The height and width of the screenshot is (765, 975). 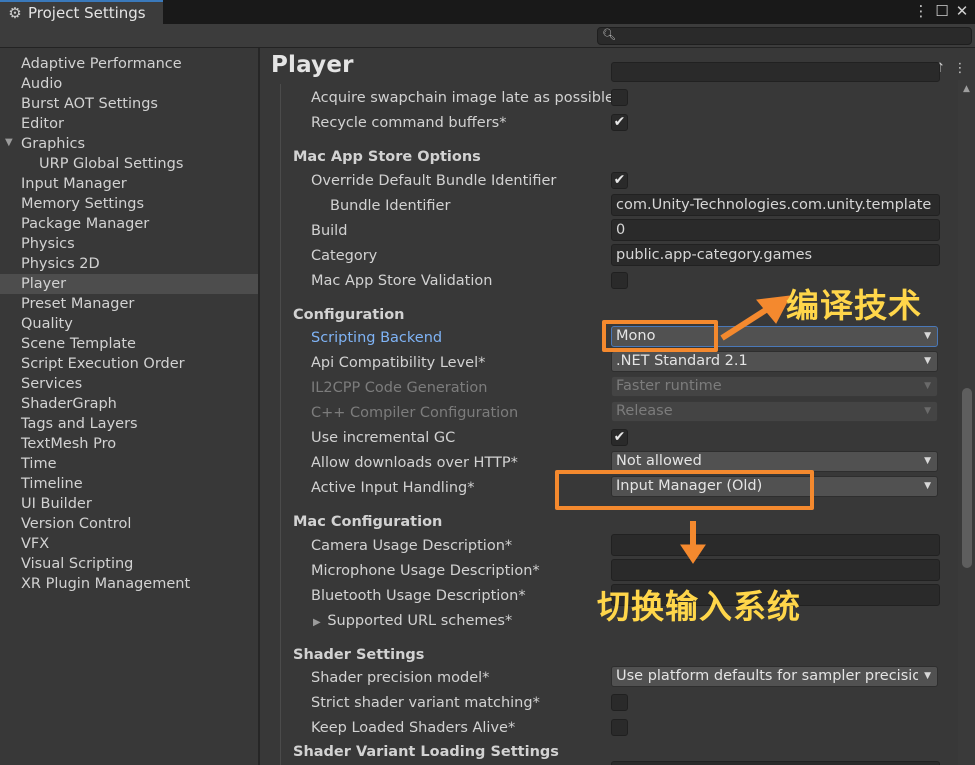 What do you see at coordinates (966, 89) in the screenshot?
I see `scroll-up-icon: ▲` at bounding box center [966, 89].